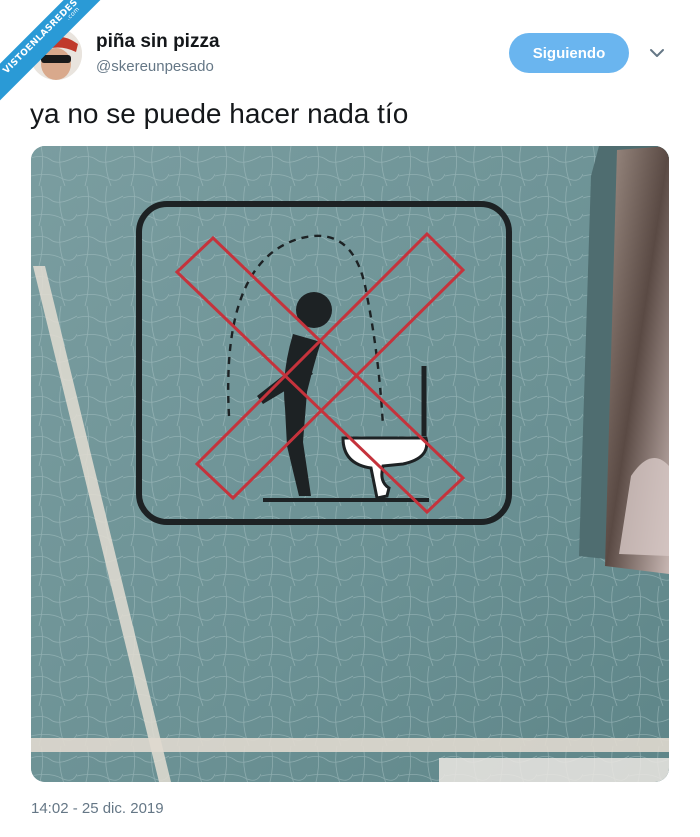 This screenshot has height=837, width=700. I want to click on watermark-text: VISTOENLASREDES .com, so click(55, 54).